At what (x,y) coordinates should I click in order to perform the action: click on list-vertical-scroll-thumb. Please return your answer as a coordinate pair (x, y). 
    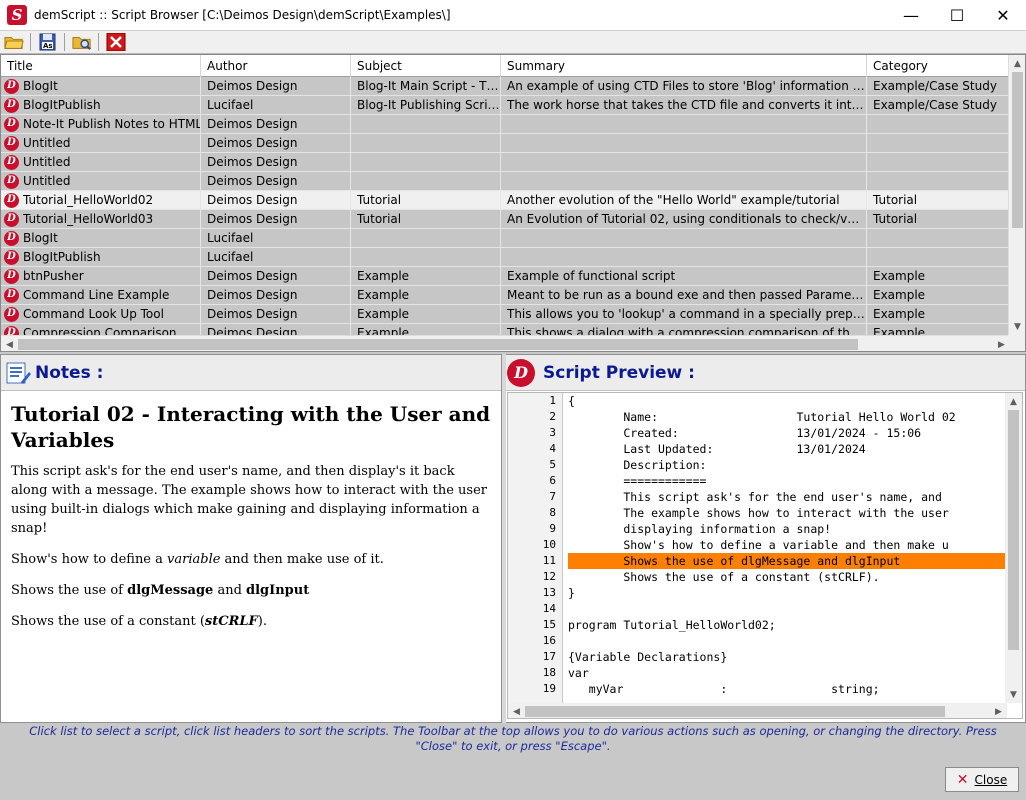
    Looking at the image, I should click on (1017, 150).